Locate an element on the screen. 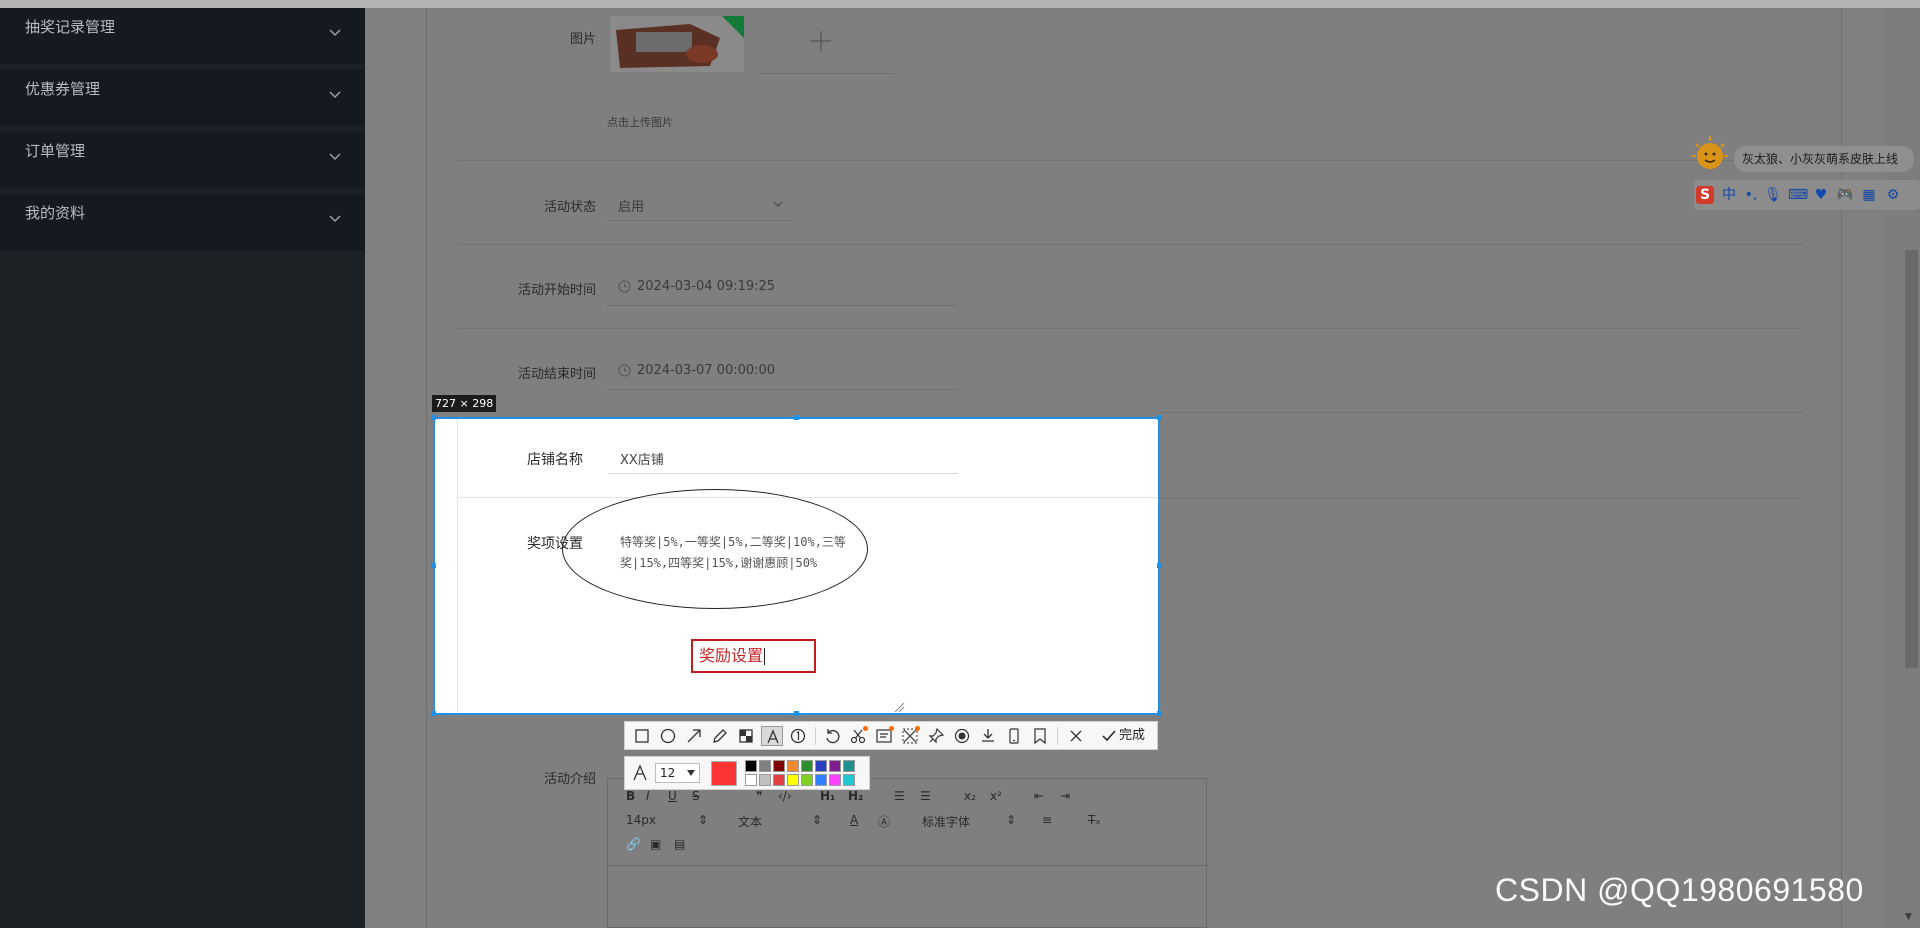 This screenshot has height=928, width=1920. store-name-input: XX店铺 is located at coordinates (642, 458).